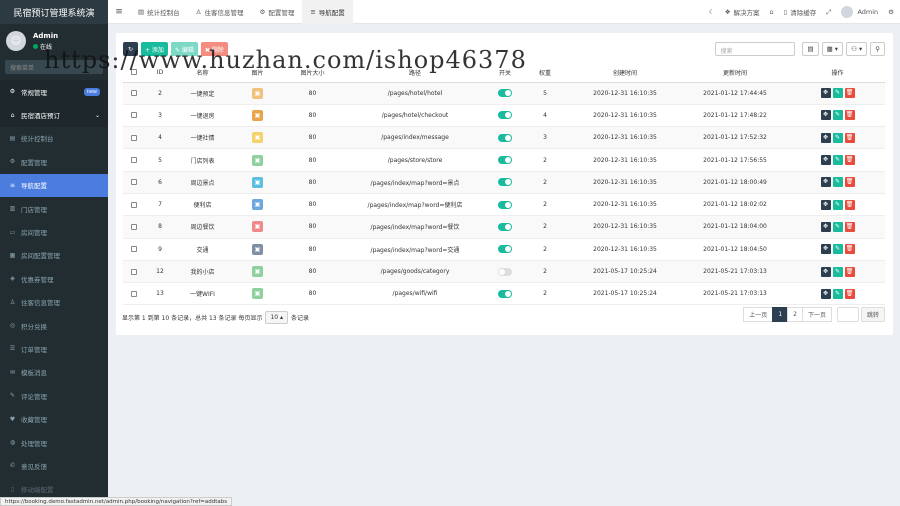  I want to click on settings-icon: ⚙, so click(891, 12).